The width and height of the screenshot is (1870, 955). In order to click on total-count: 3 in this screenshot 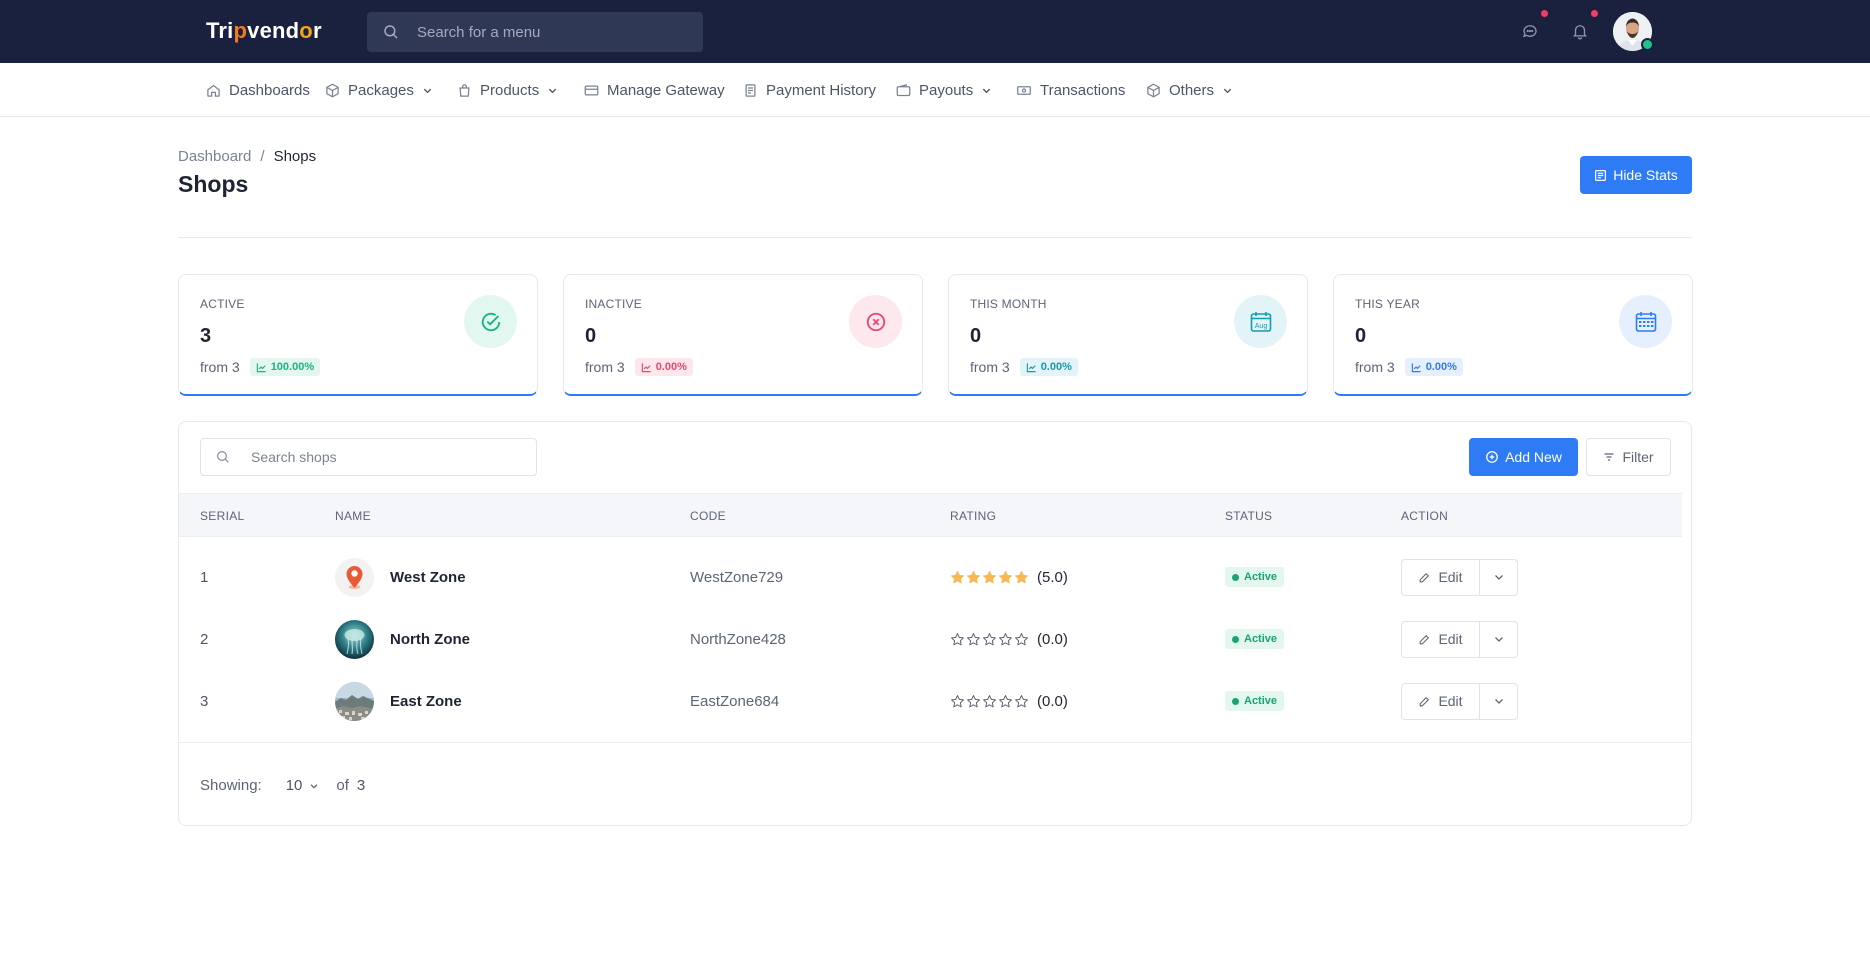, I will do `click(361, 785)`.